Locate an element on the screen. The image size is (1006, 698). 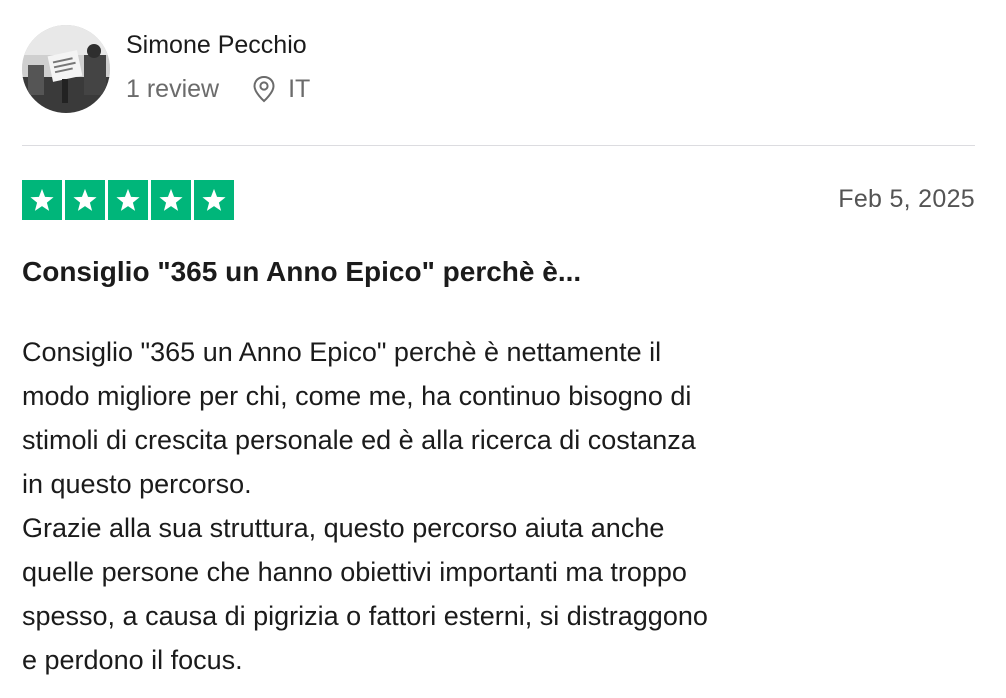
review-count: 1 review is located at coordinates (173, 89).